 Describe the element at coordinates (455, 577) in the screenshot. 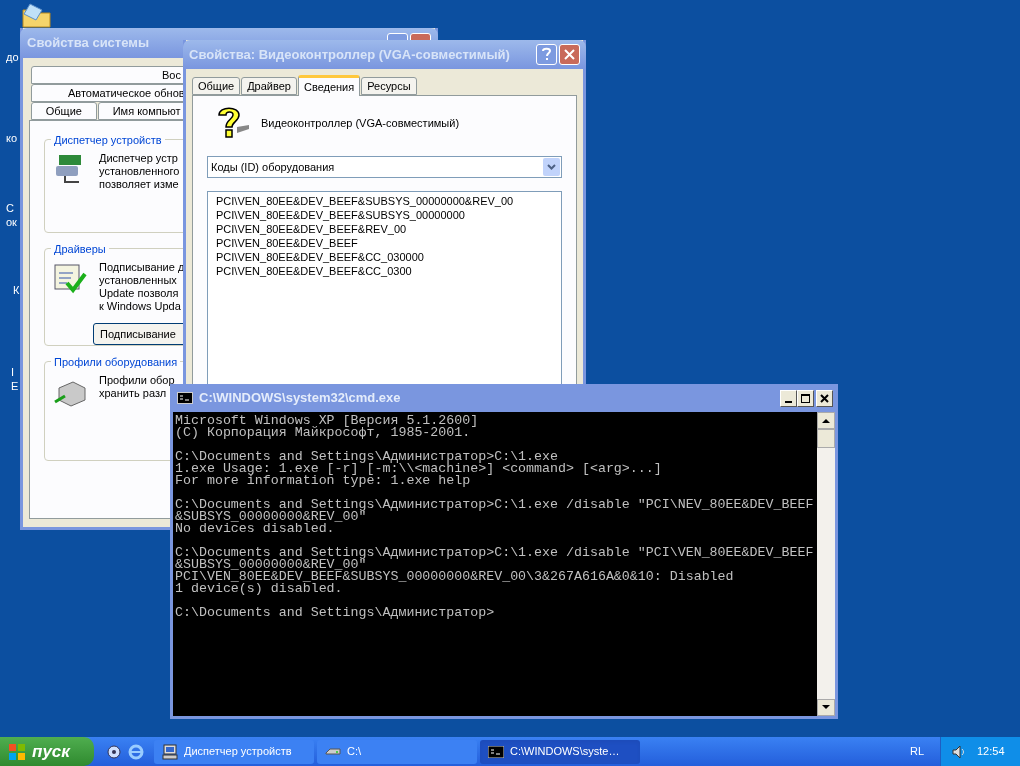

I see `console-line: PCI\VEN_80EE&DEV_BEEF&SUBSYS_00000000&REV_00\3&267A616A&0&10: Disabled` at that location.